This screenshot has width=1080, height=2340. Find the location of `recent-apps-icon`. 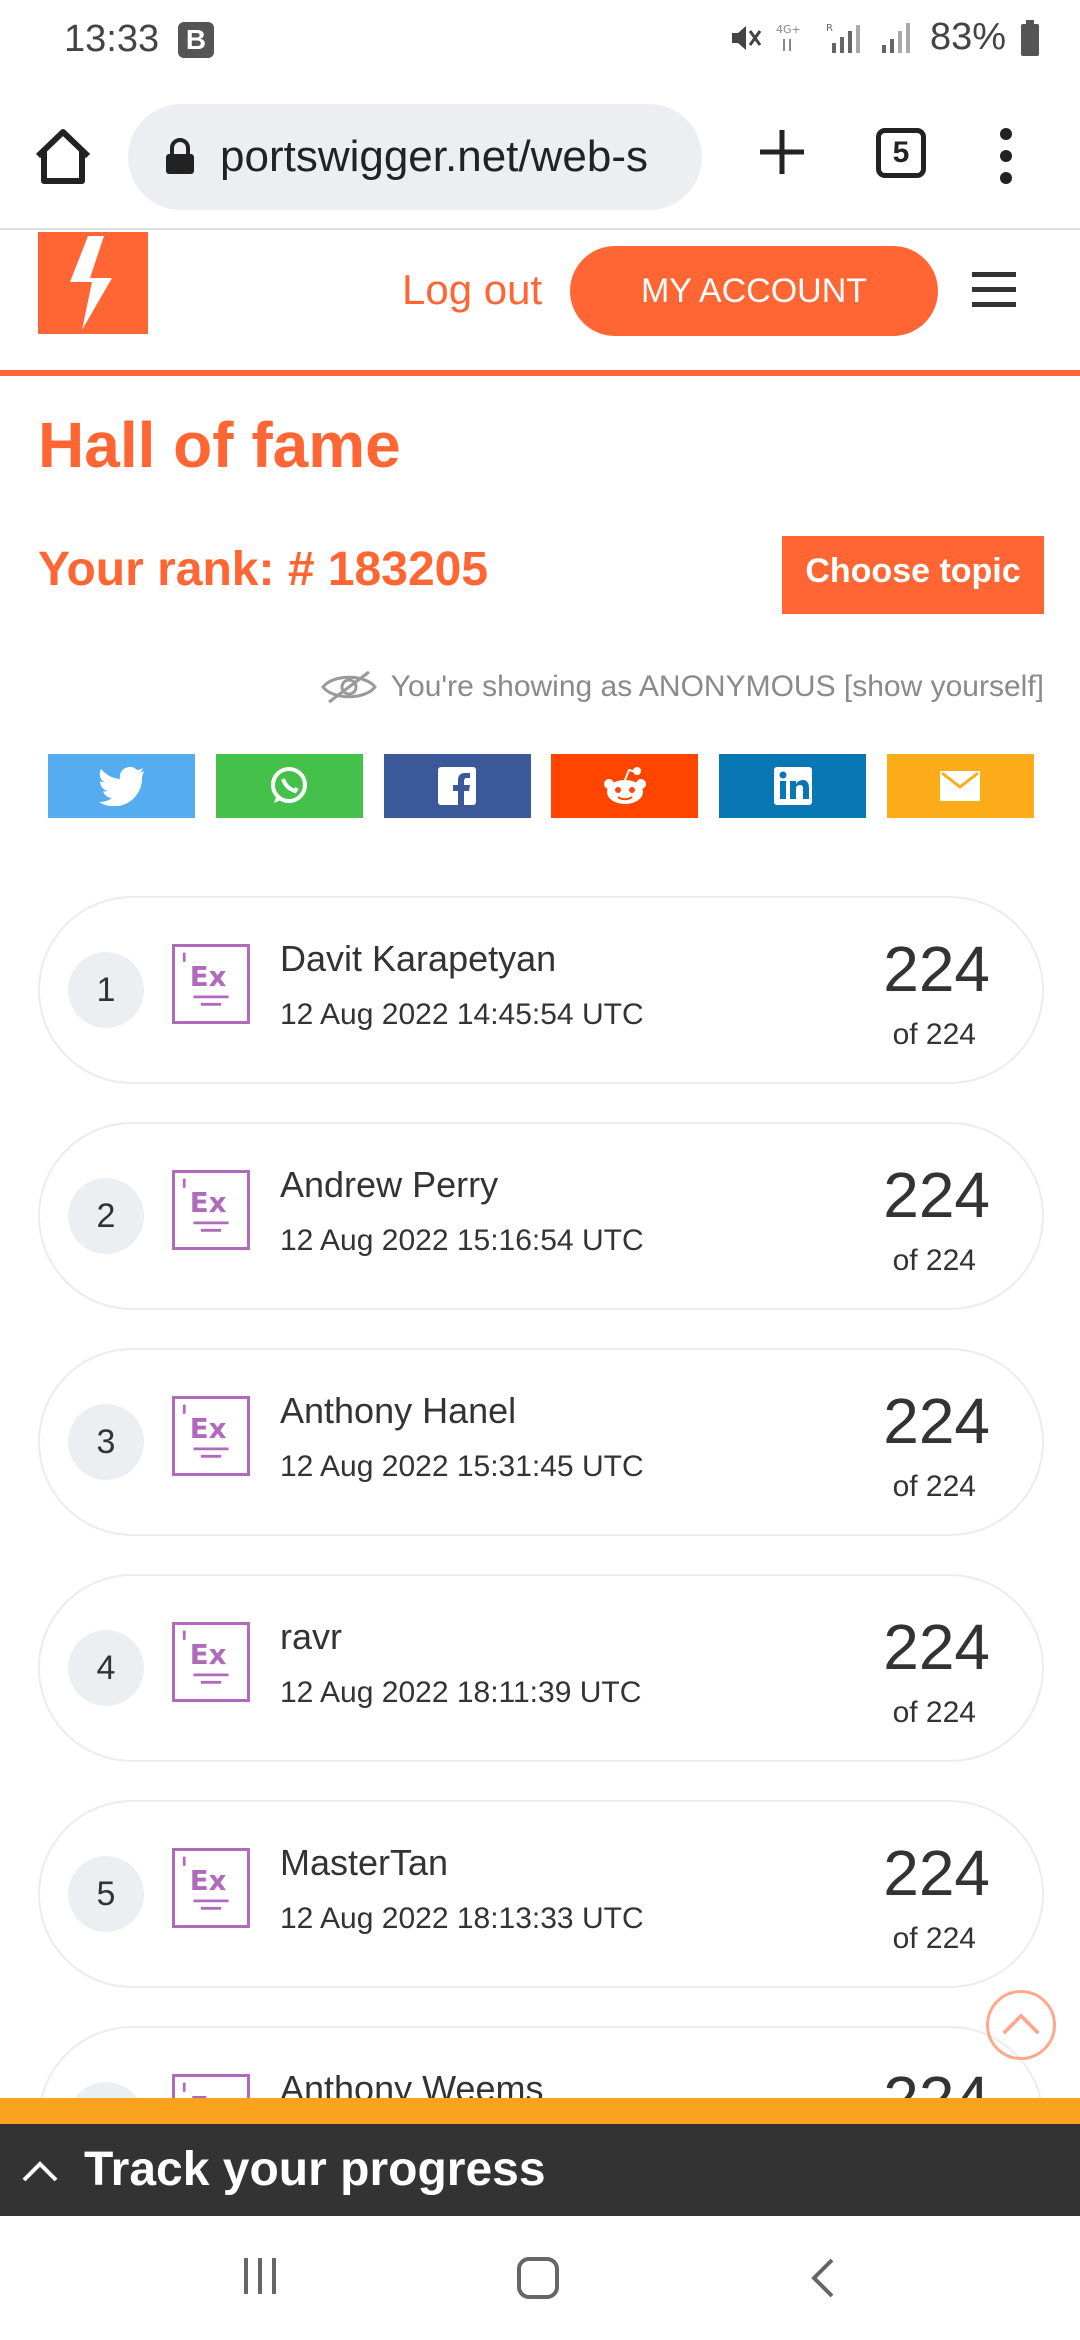

recent-apps-icon is located at coordinates (260, 2276).